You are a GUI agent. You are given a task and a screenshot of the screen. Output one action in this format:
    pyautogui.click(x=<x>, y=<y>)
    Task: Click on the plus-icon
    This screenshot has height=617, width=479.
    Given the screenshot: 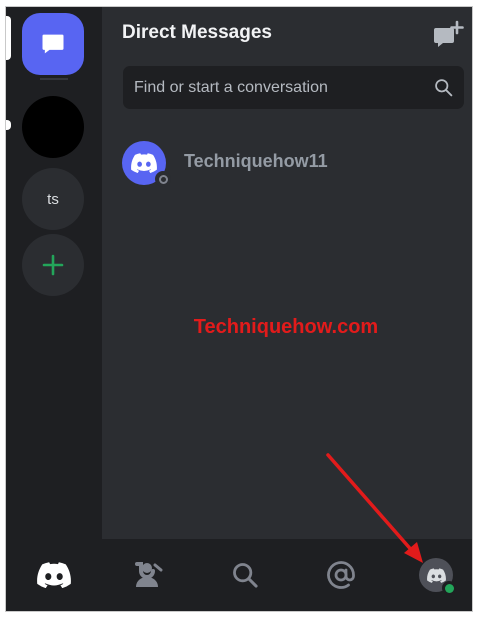 What is the action you would take?
    pyautogui.click(x=53, y=265)
    